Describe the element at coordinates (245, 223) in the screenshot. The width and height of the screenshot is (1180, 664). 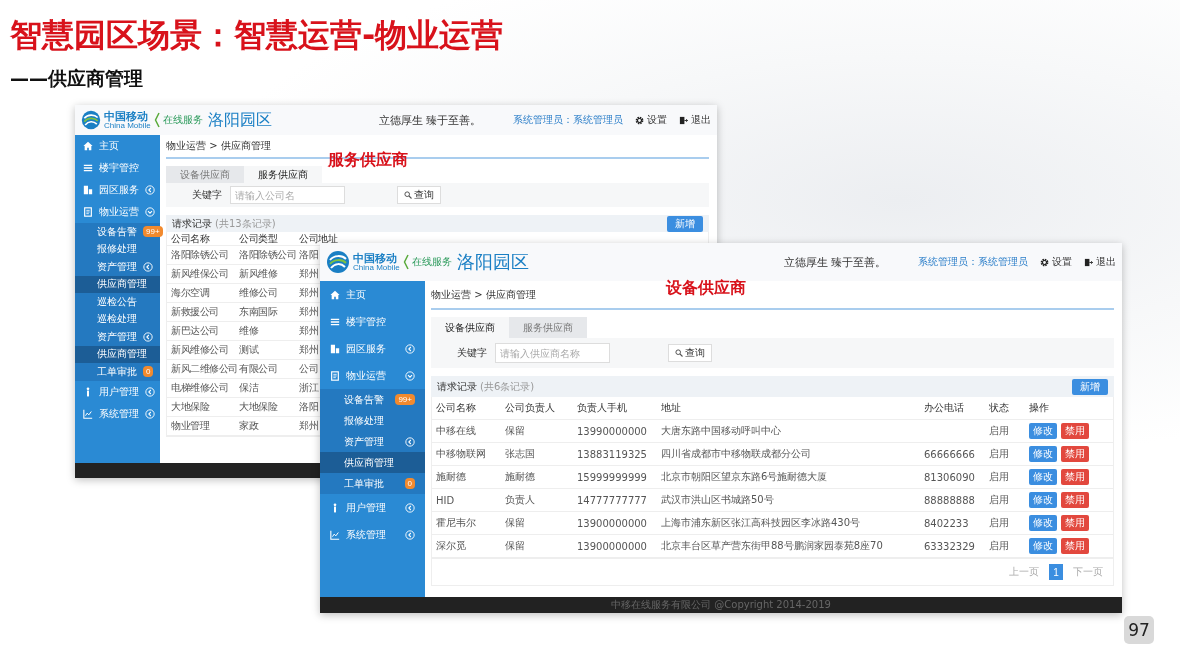
I see `record-count: (共13条记录)` at that location.